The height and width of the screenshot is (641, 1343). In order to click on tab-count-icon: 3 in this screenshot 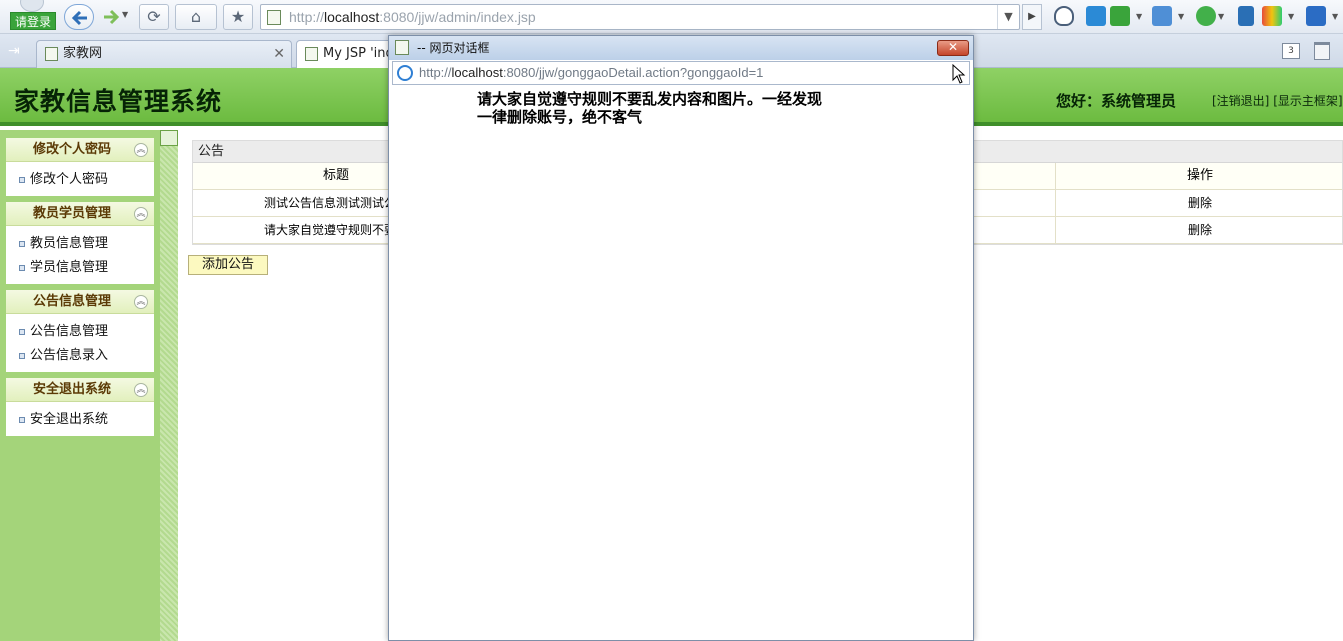, I will do `click(1291, 51)`.